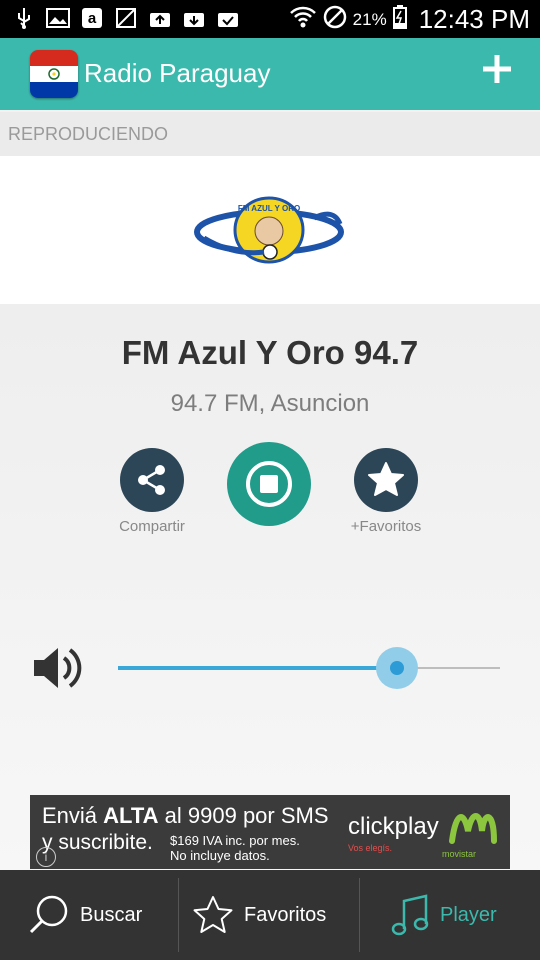 The height and width of the screenshot is (960, 540). I want to click on ad-brand2: movistar, so click(459, 854).